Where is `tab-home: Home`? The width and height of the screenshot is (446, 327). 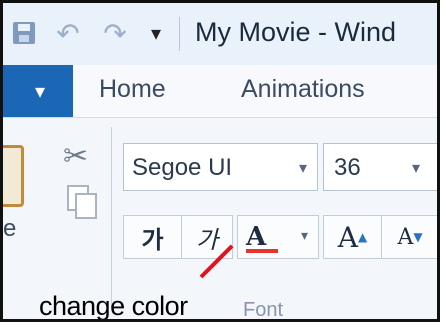
tab-home: Home is located at coordinates (132, 89).